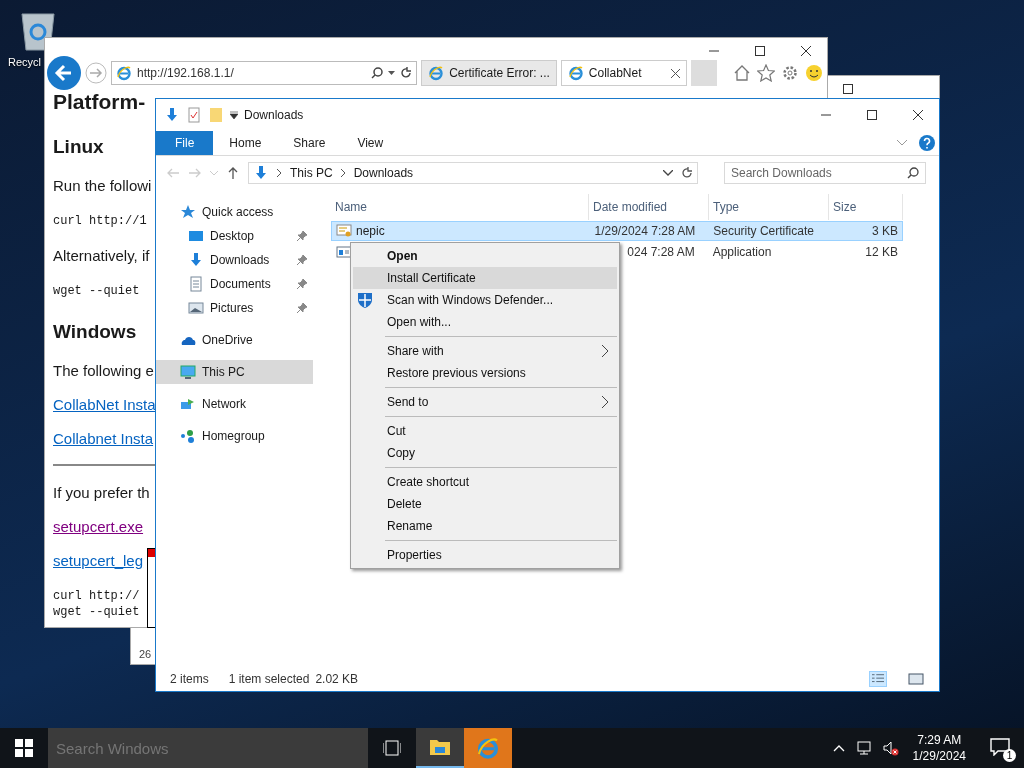 The image size is (1024, 768). Describe the element at coordinates (100, 221) in the screenshot. I see `code-line: curl http://1` at that location.